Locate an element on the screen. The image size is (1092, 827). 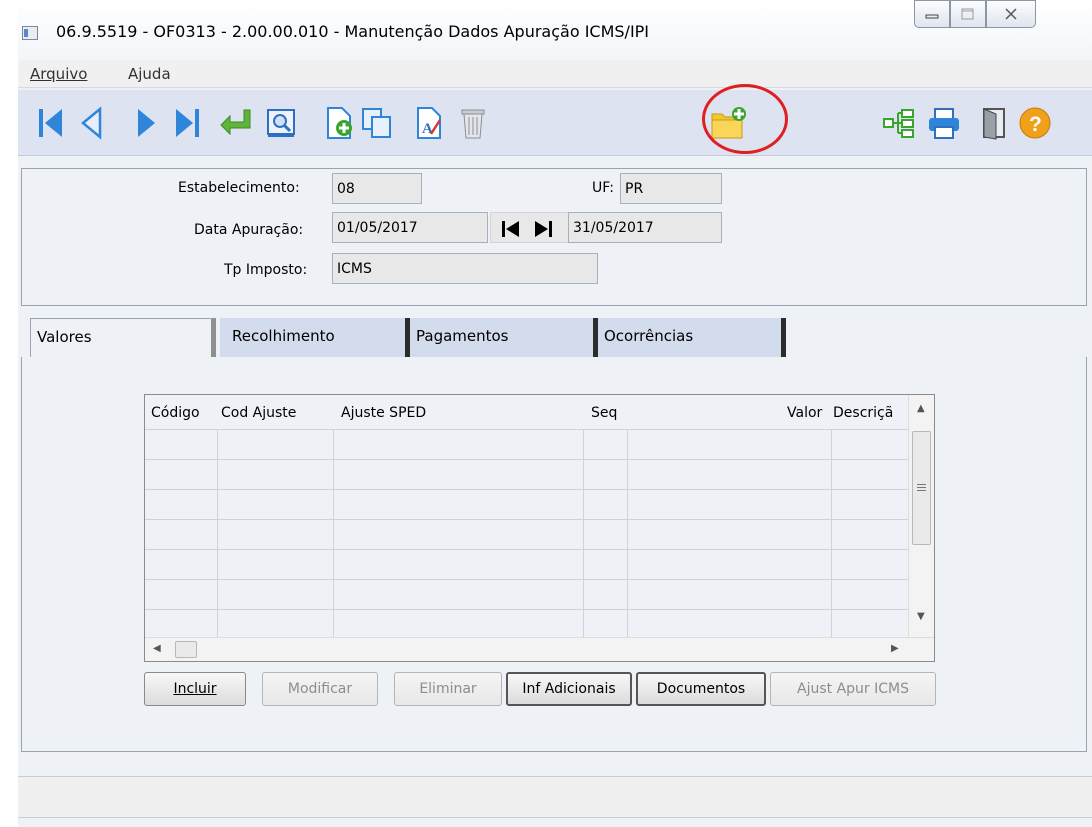
copy-icon is located at coordinates (376, 123).